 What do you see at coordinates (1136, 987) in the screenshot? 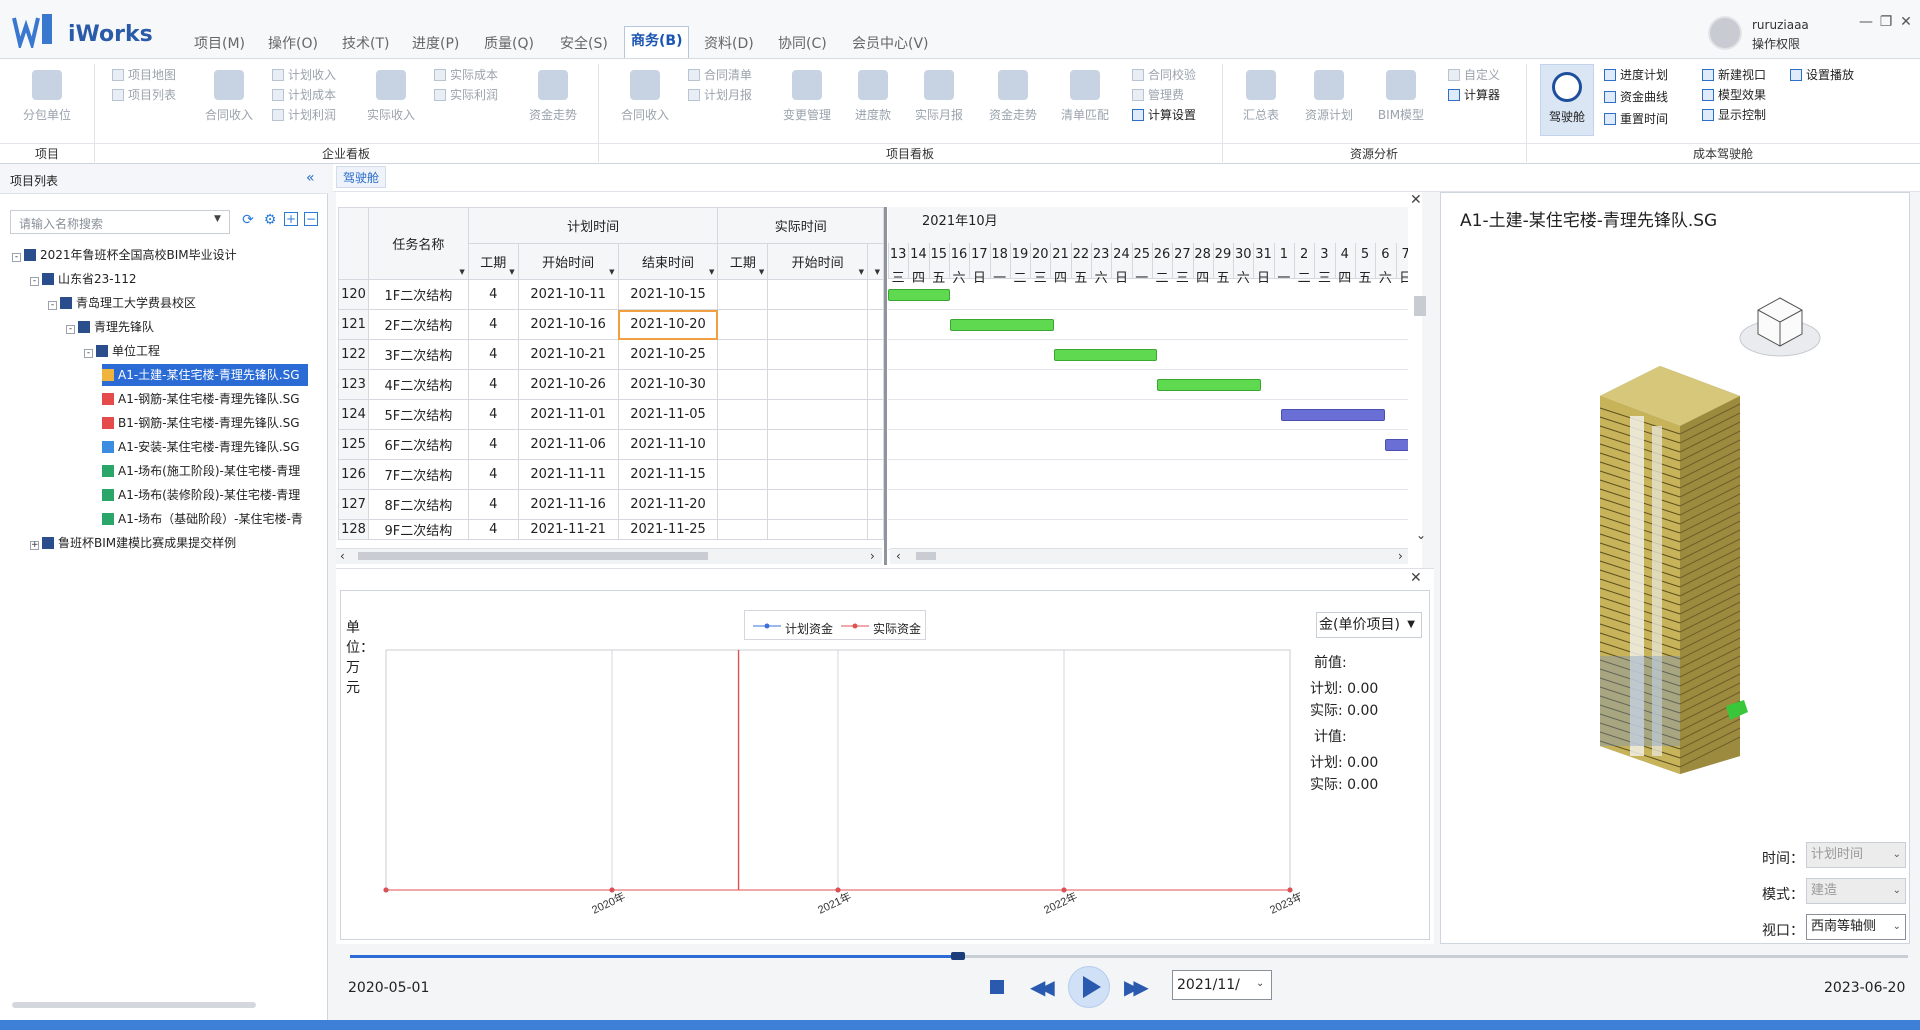
I see `next-button: ▶▶` at bounding box center [1136, 987].